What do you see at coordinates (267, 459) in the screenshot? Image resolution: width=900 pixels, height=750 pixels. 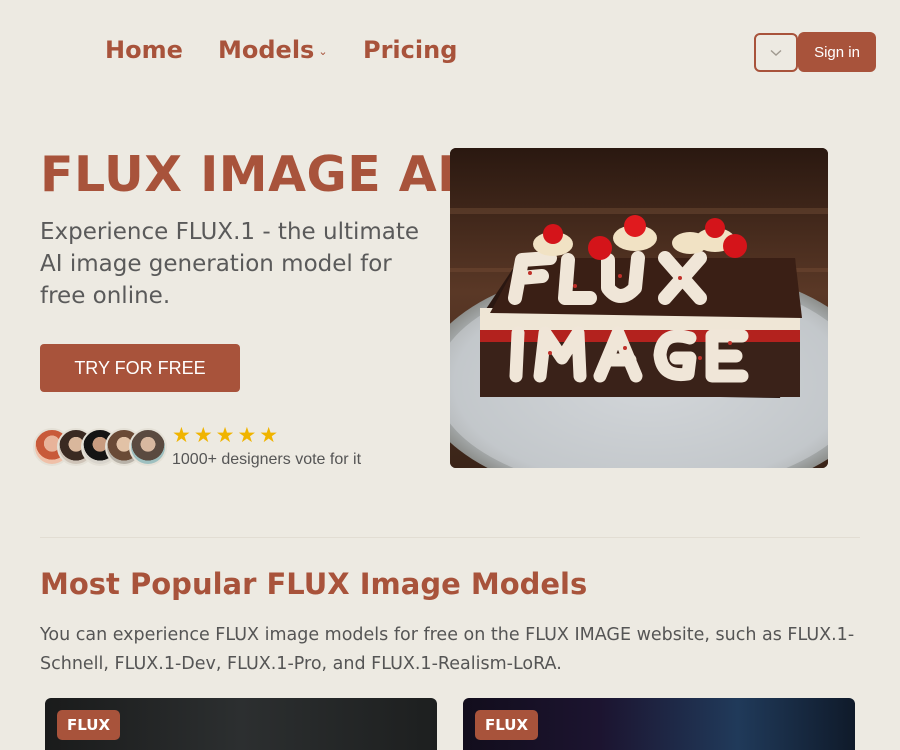 I see `vote-text: 1000+ designers vote for it` at bounding box center [267, 459].